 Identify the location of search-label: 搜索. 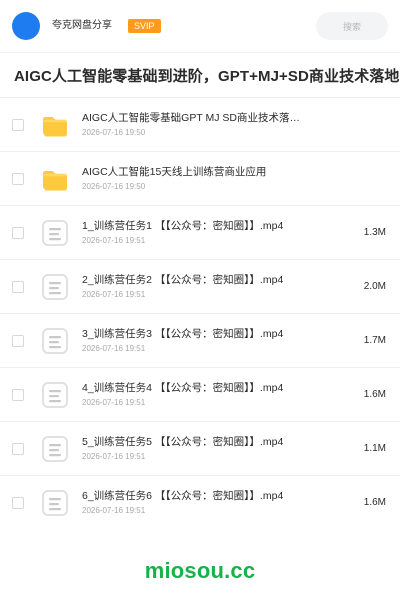
(351, 26).